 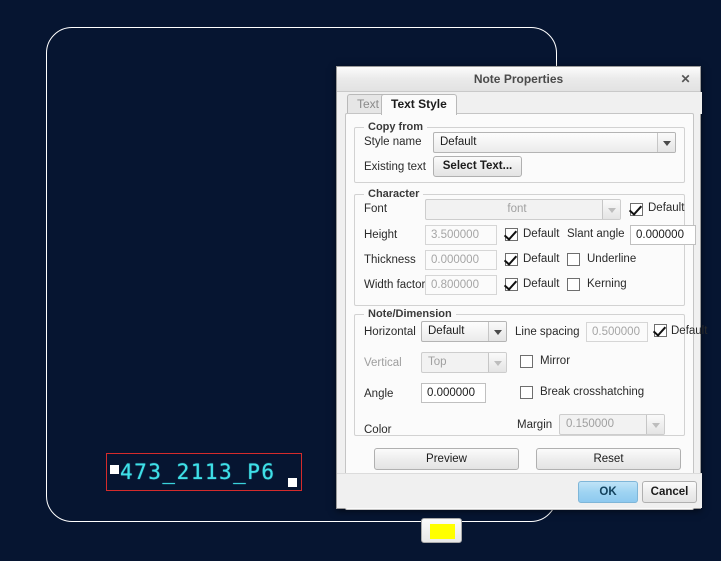 I want to click on line-spacing-default-label: Default, so click(x=689, y=331).